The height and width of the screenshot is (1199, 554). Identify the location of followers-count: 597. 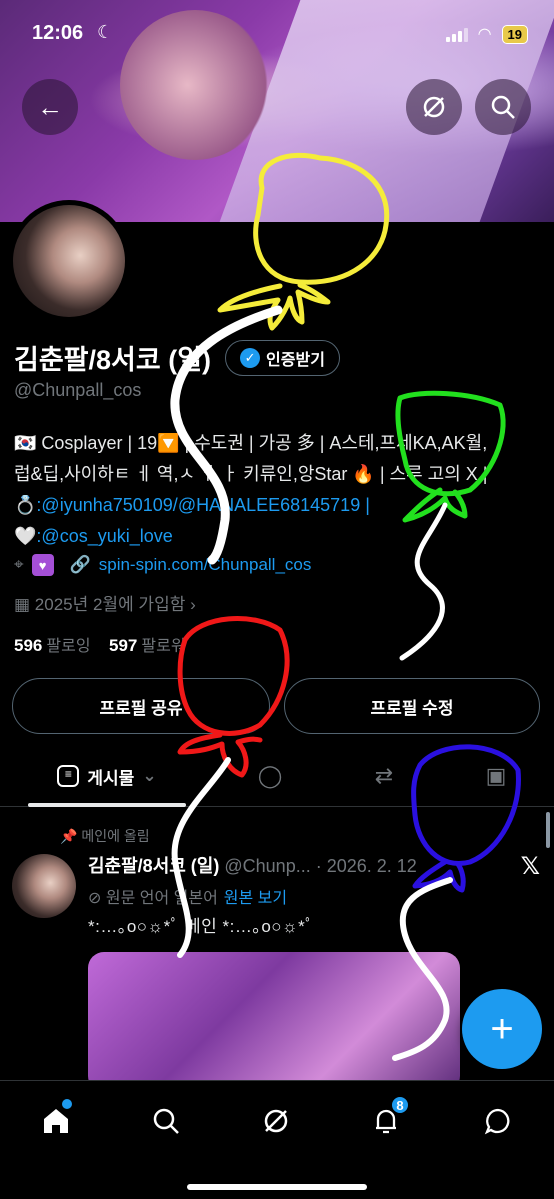
(123, 645).